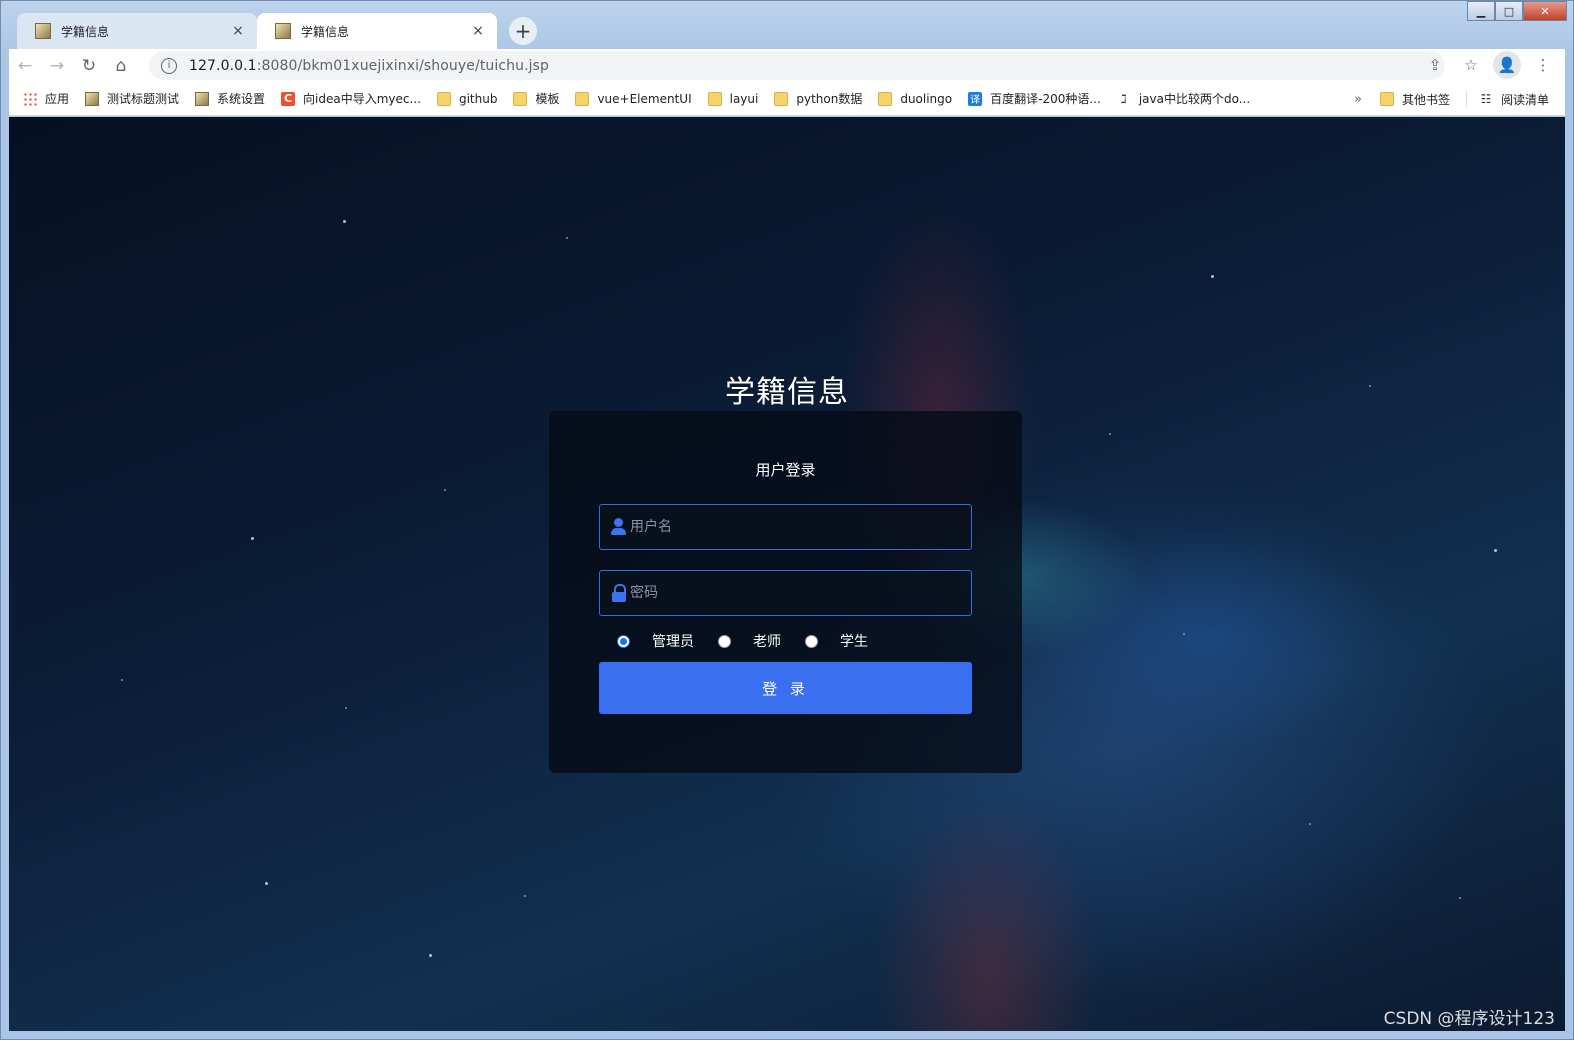  What do you see at coordinates (744, 98) in the screenshot?
I see `bookmark-label: layui` at bounding box center [744, 98].